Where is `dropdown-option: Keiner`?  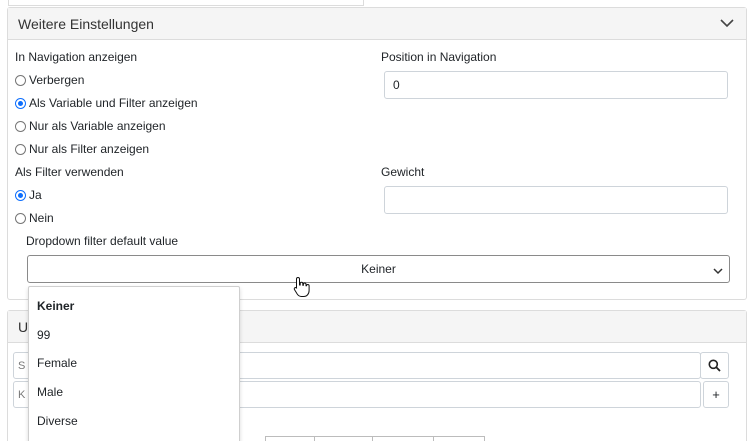
dropdown-option: Keiner is located at coordinates (134, 306).